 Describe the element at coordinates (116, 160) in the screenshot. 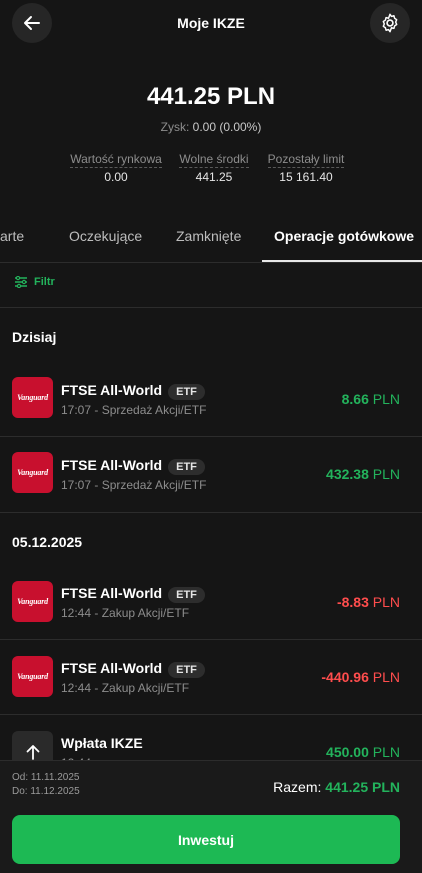

I see `stat-label: Wartość rynkowa` at that location.